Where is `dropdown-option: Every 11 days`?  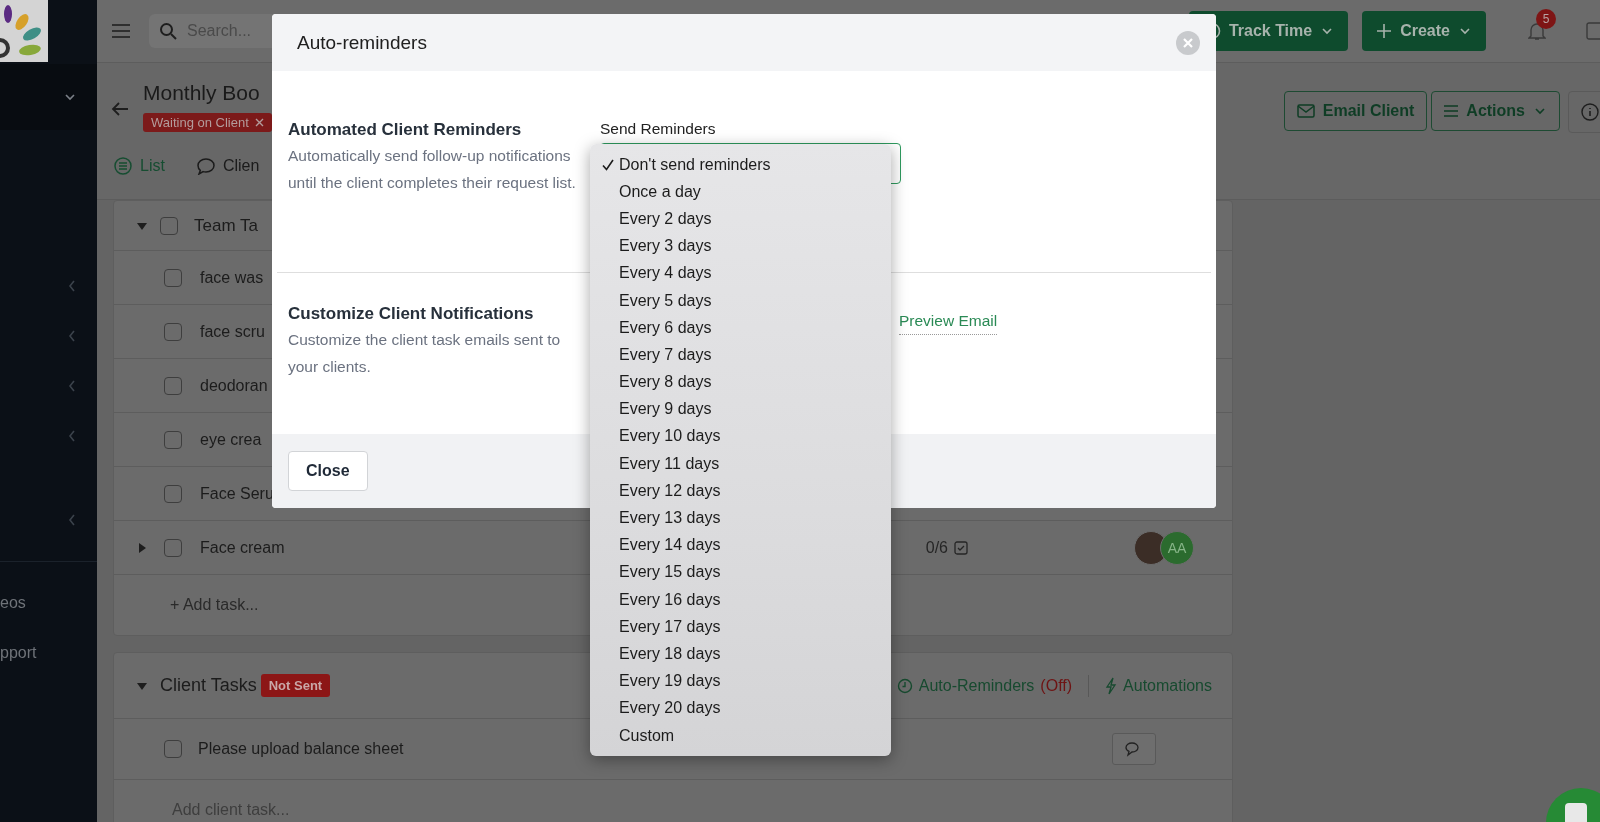 dropdown-option: Every 11 days is located at coordinates (740, 464).